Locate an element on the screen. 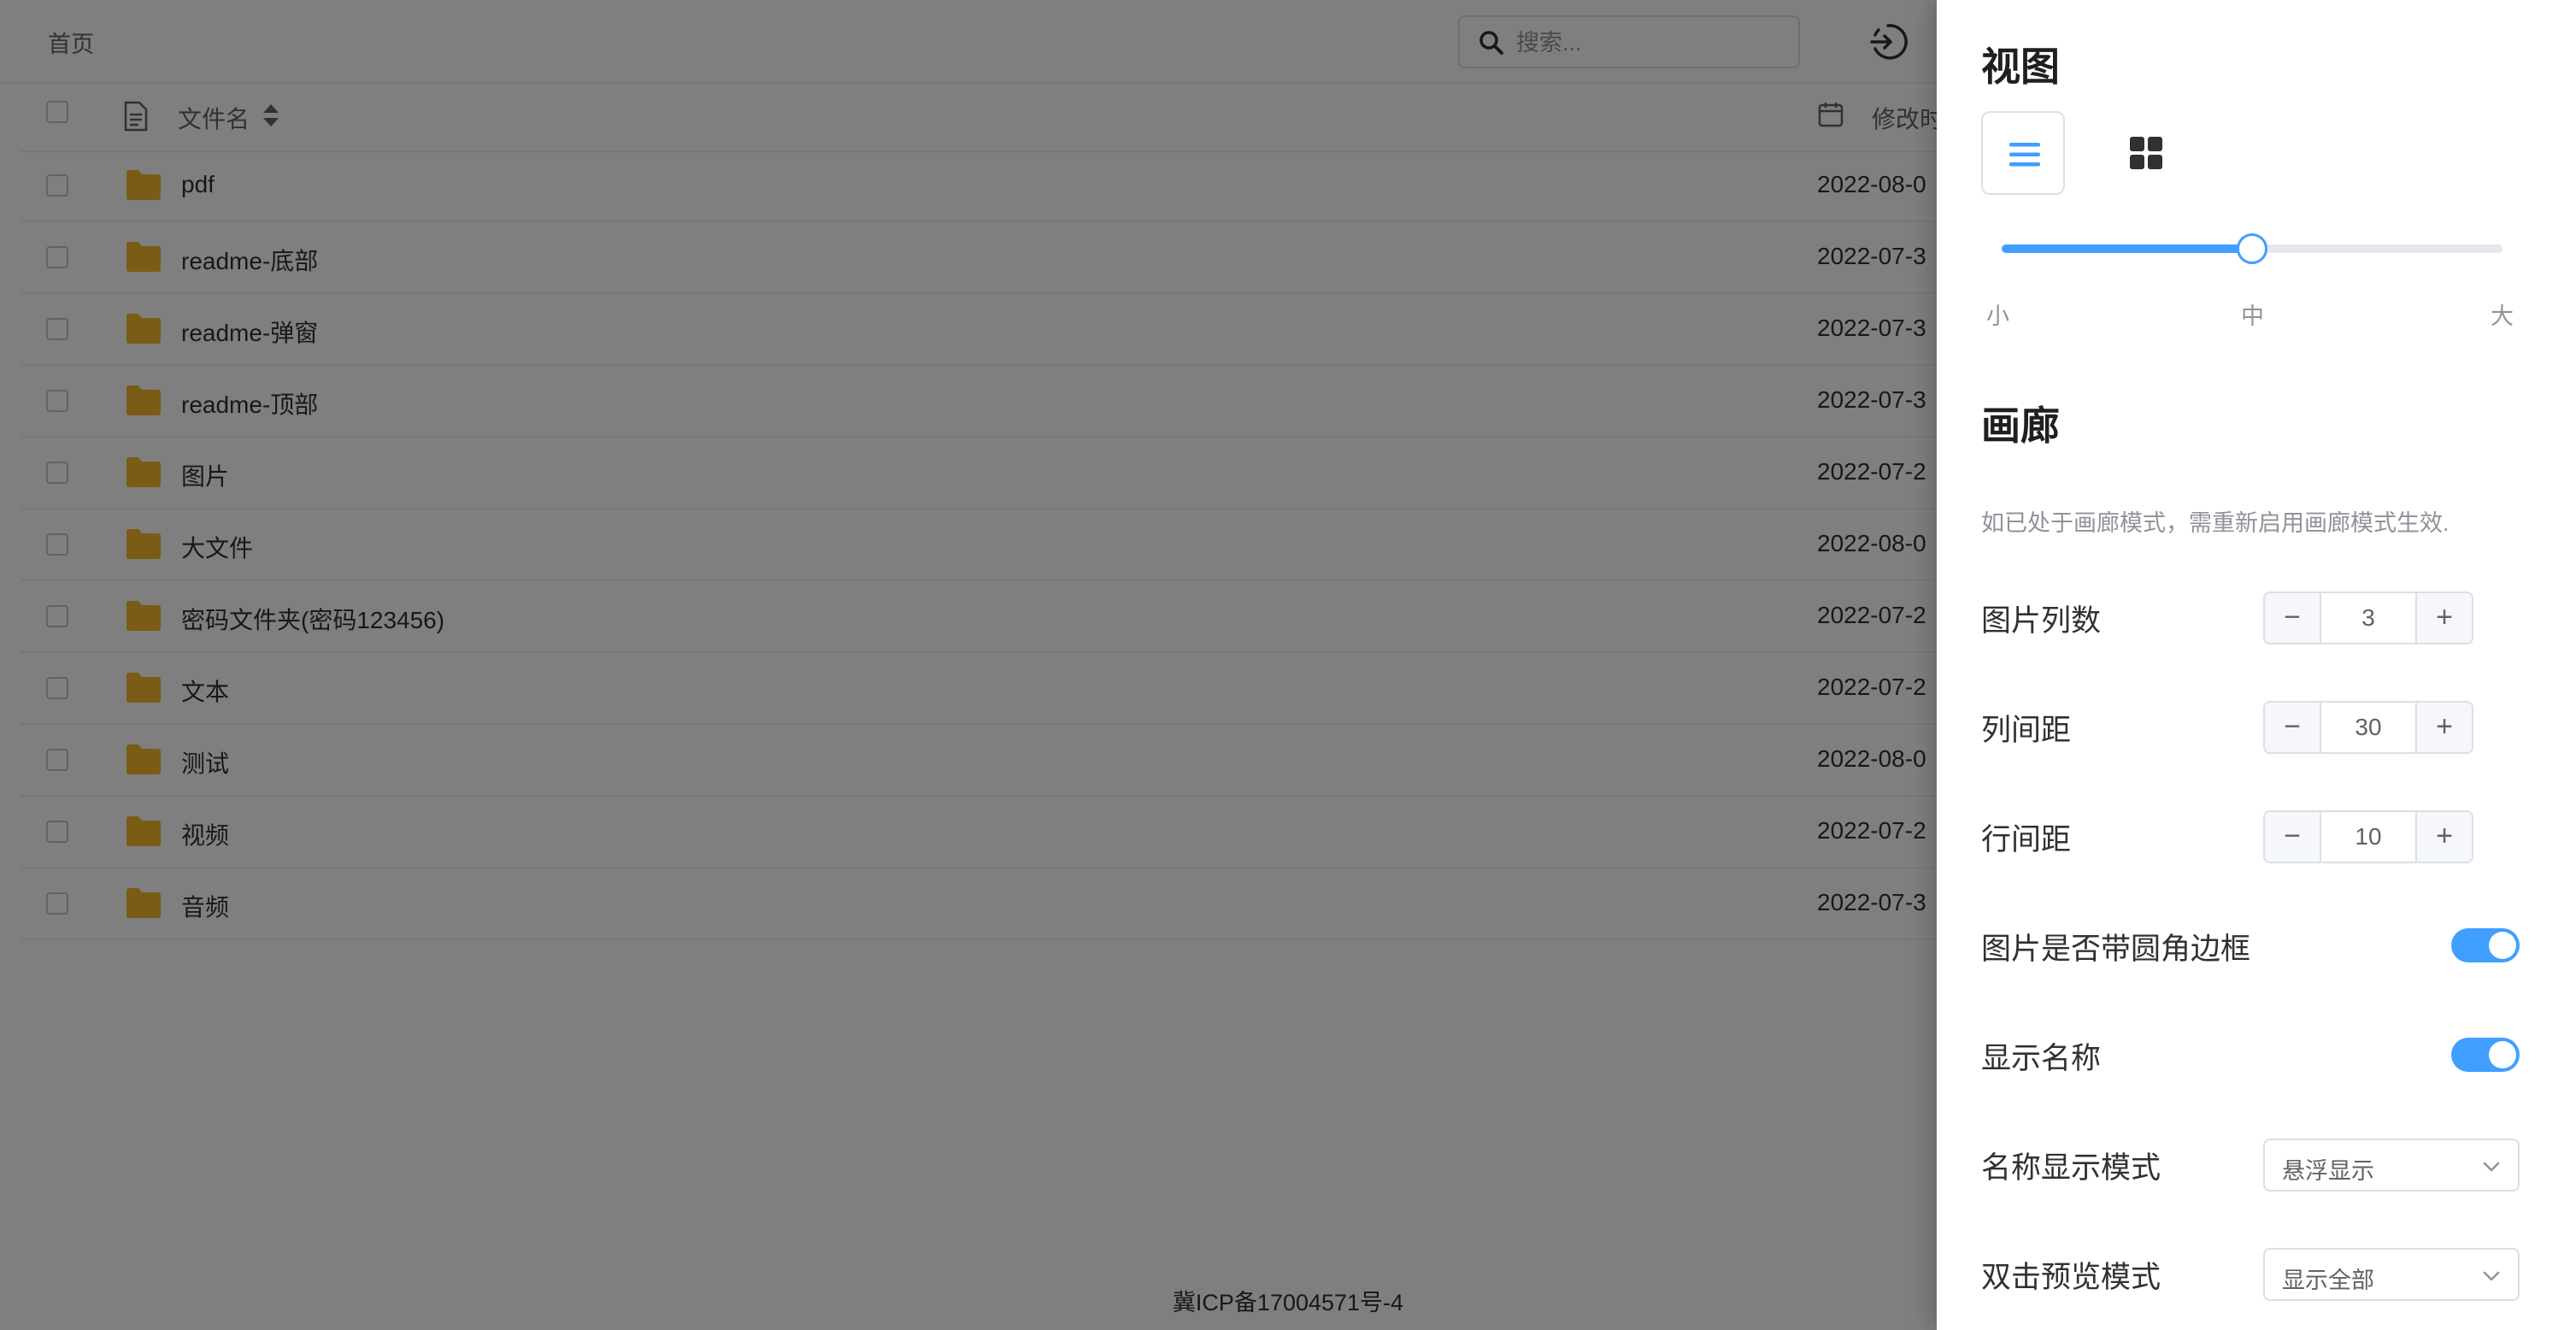  rounded-border-toggle is located at coordinates (2485, 945).